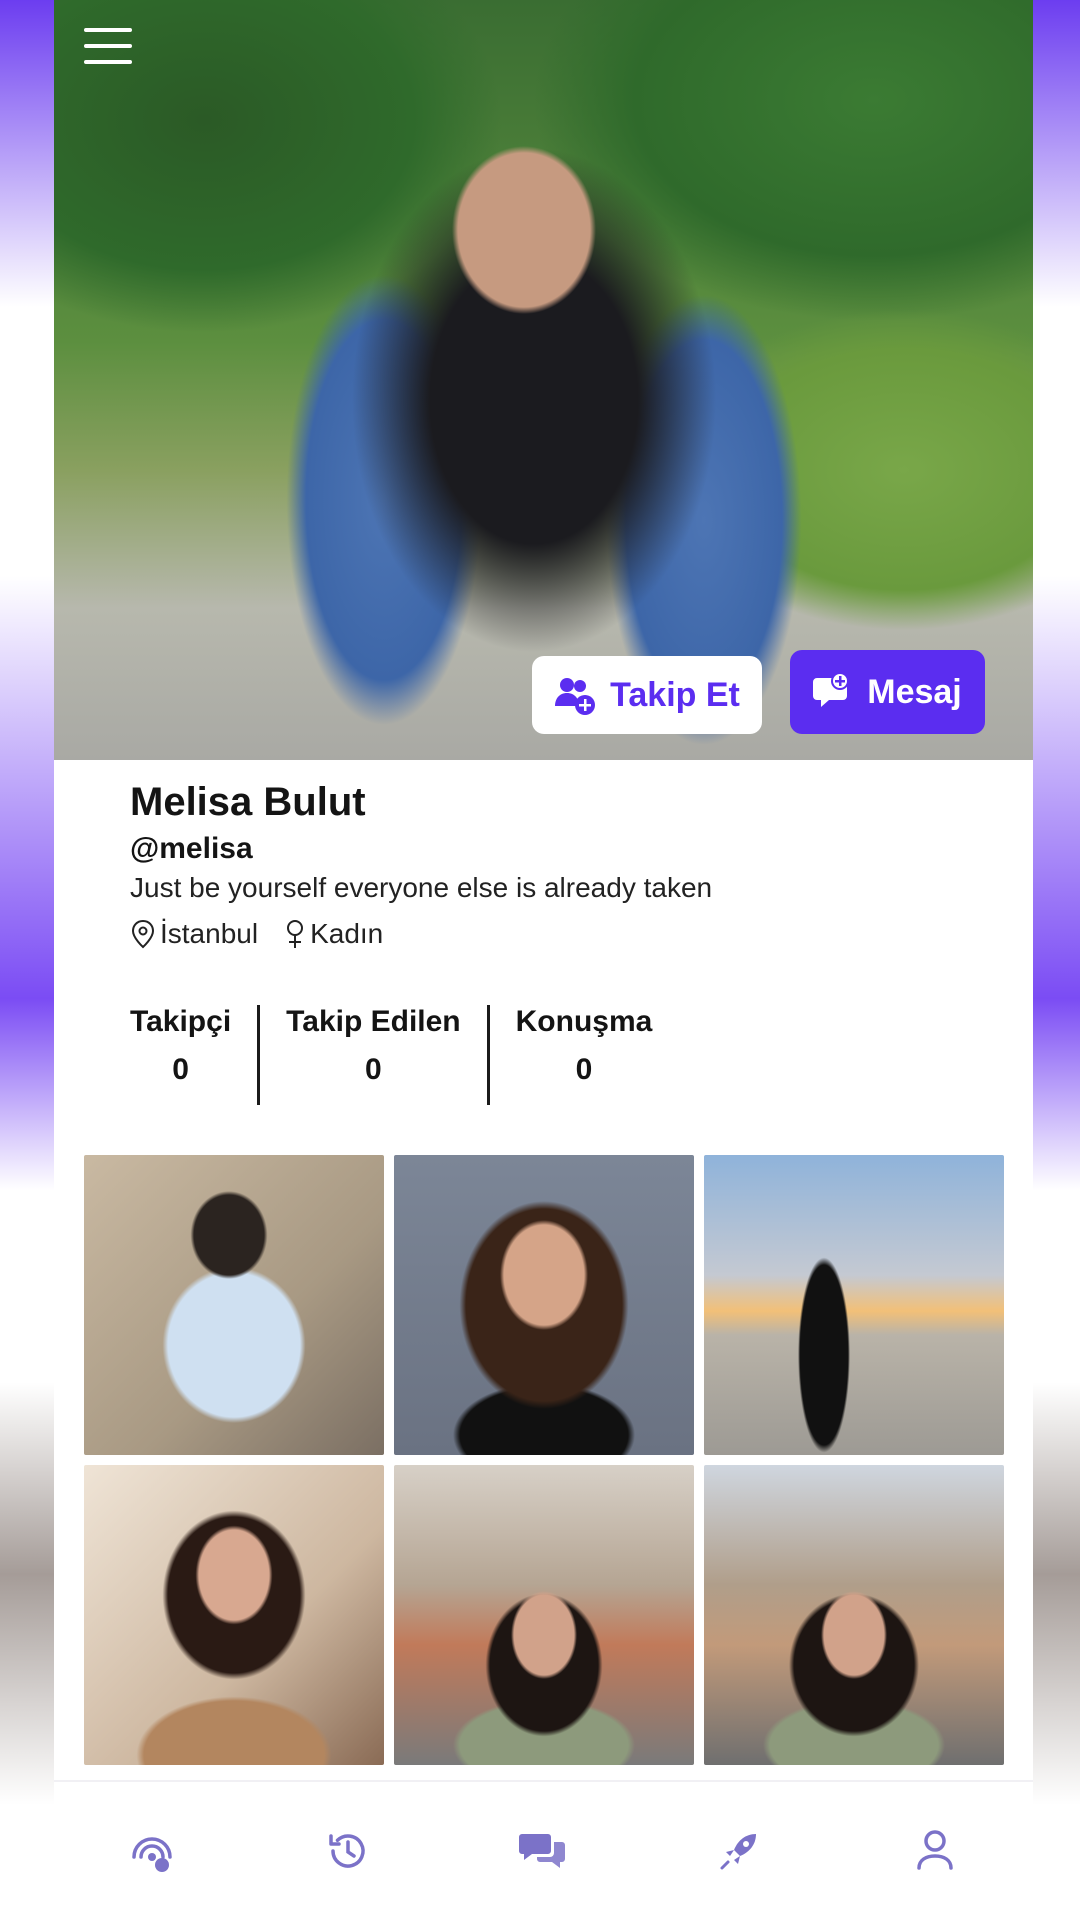 This screenshot has width=1080, height=1920. I want to click on rocket-icon, so click(738, 1852).